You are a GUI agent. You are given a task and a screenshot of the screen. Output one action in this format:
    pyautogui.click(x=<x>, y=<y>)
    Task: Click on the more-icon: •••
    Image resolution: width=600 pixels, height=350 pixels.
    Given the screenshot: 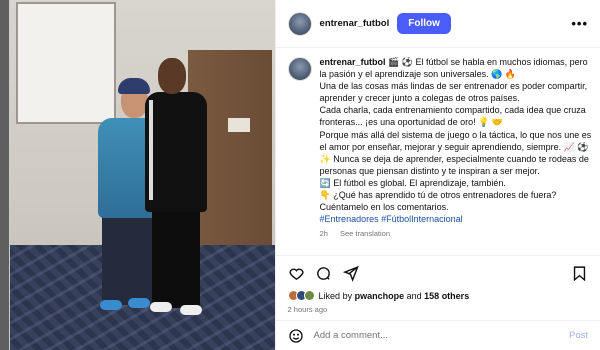 What is the action you would take?
    pyautogui.click(x=579, y=23)
    